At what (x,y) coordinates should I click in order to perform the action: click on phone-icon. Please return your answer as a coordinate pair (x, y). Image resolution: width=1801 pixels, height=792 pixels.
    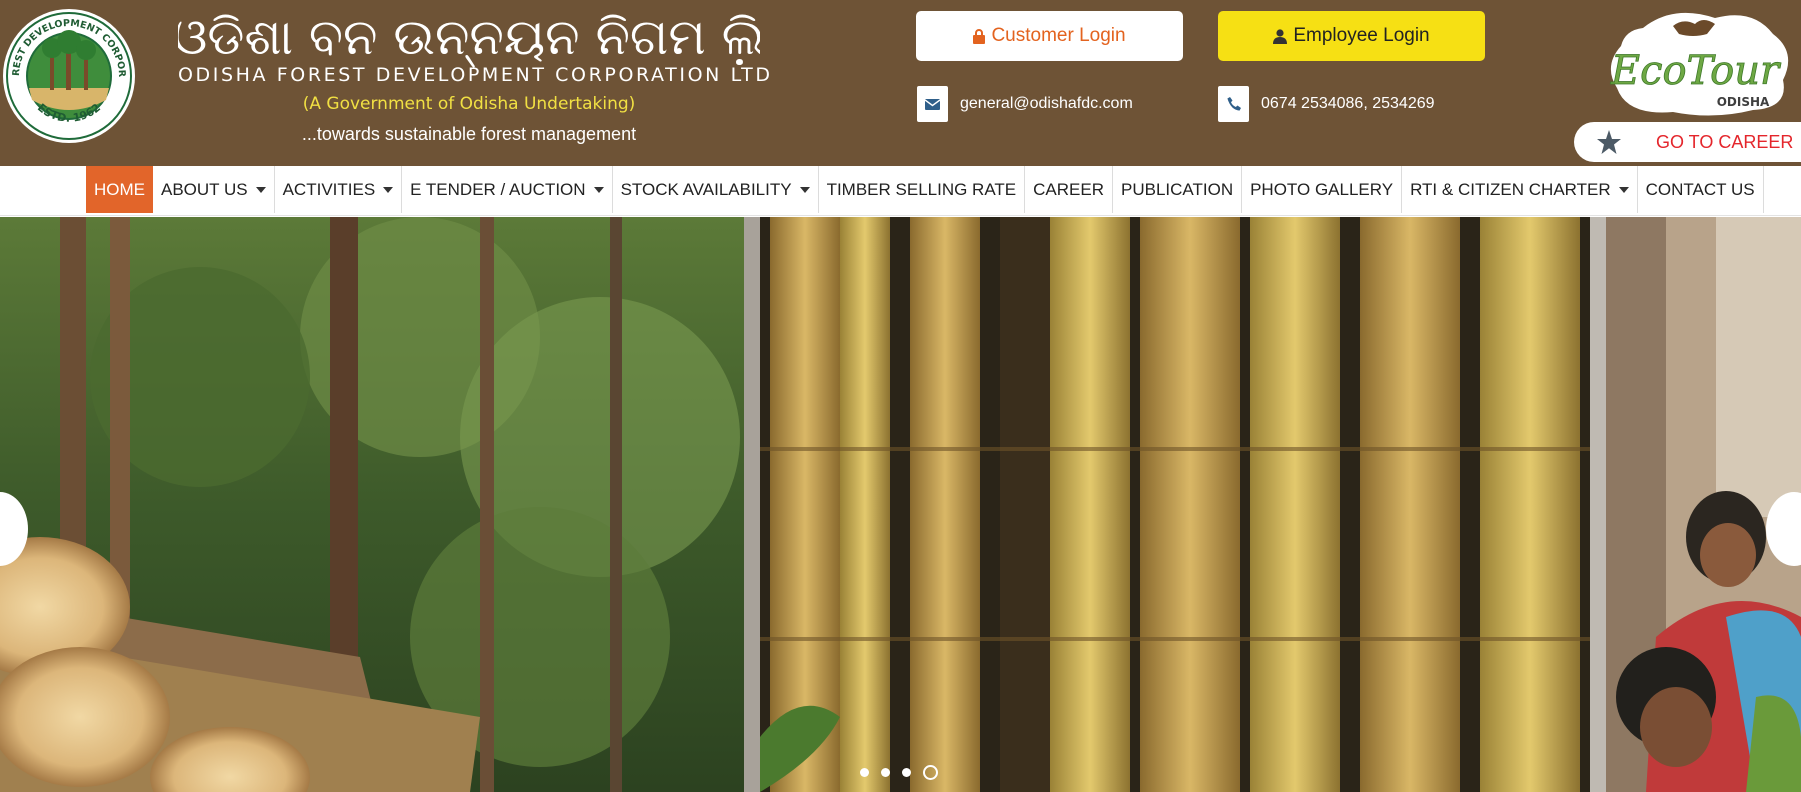
    Looking at the image, I should click on (1233, 104).